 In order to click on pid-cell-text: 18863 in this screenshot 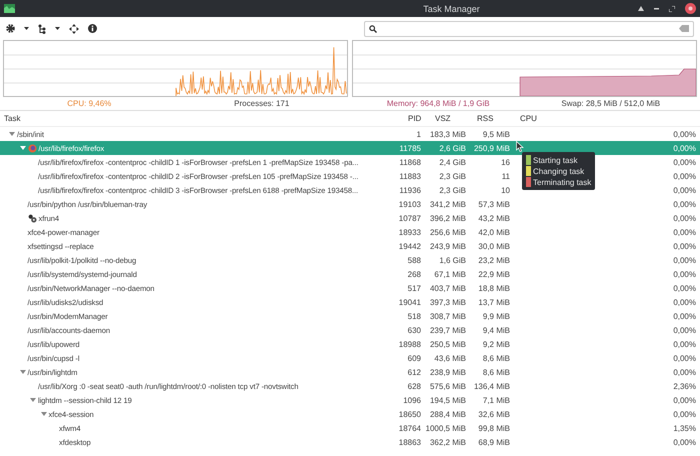, I will do `click(410, 442)`.